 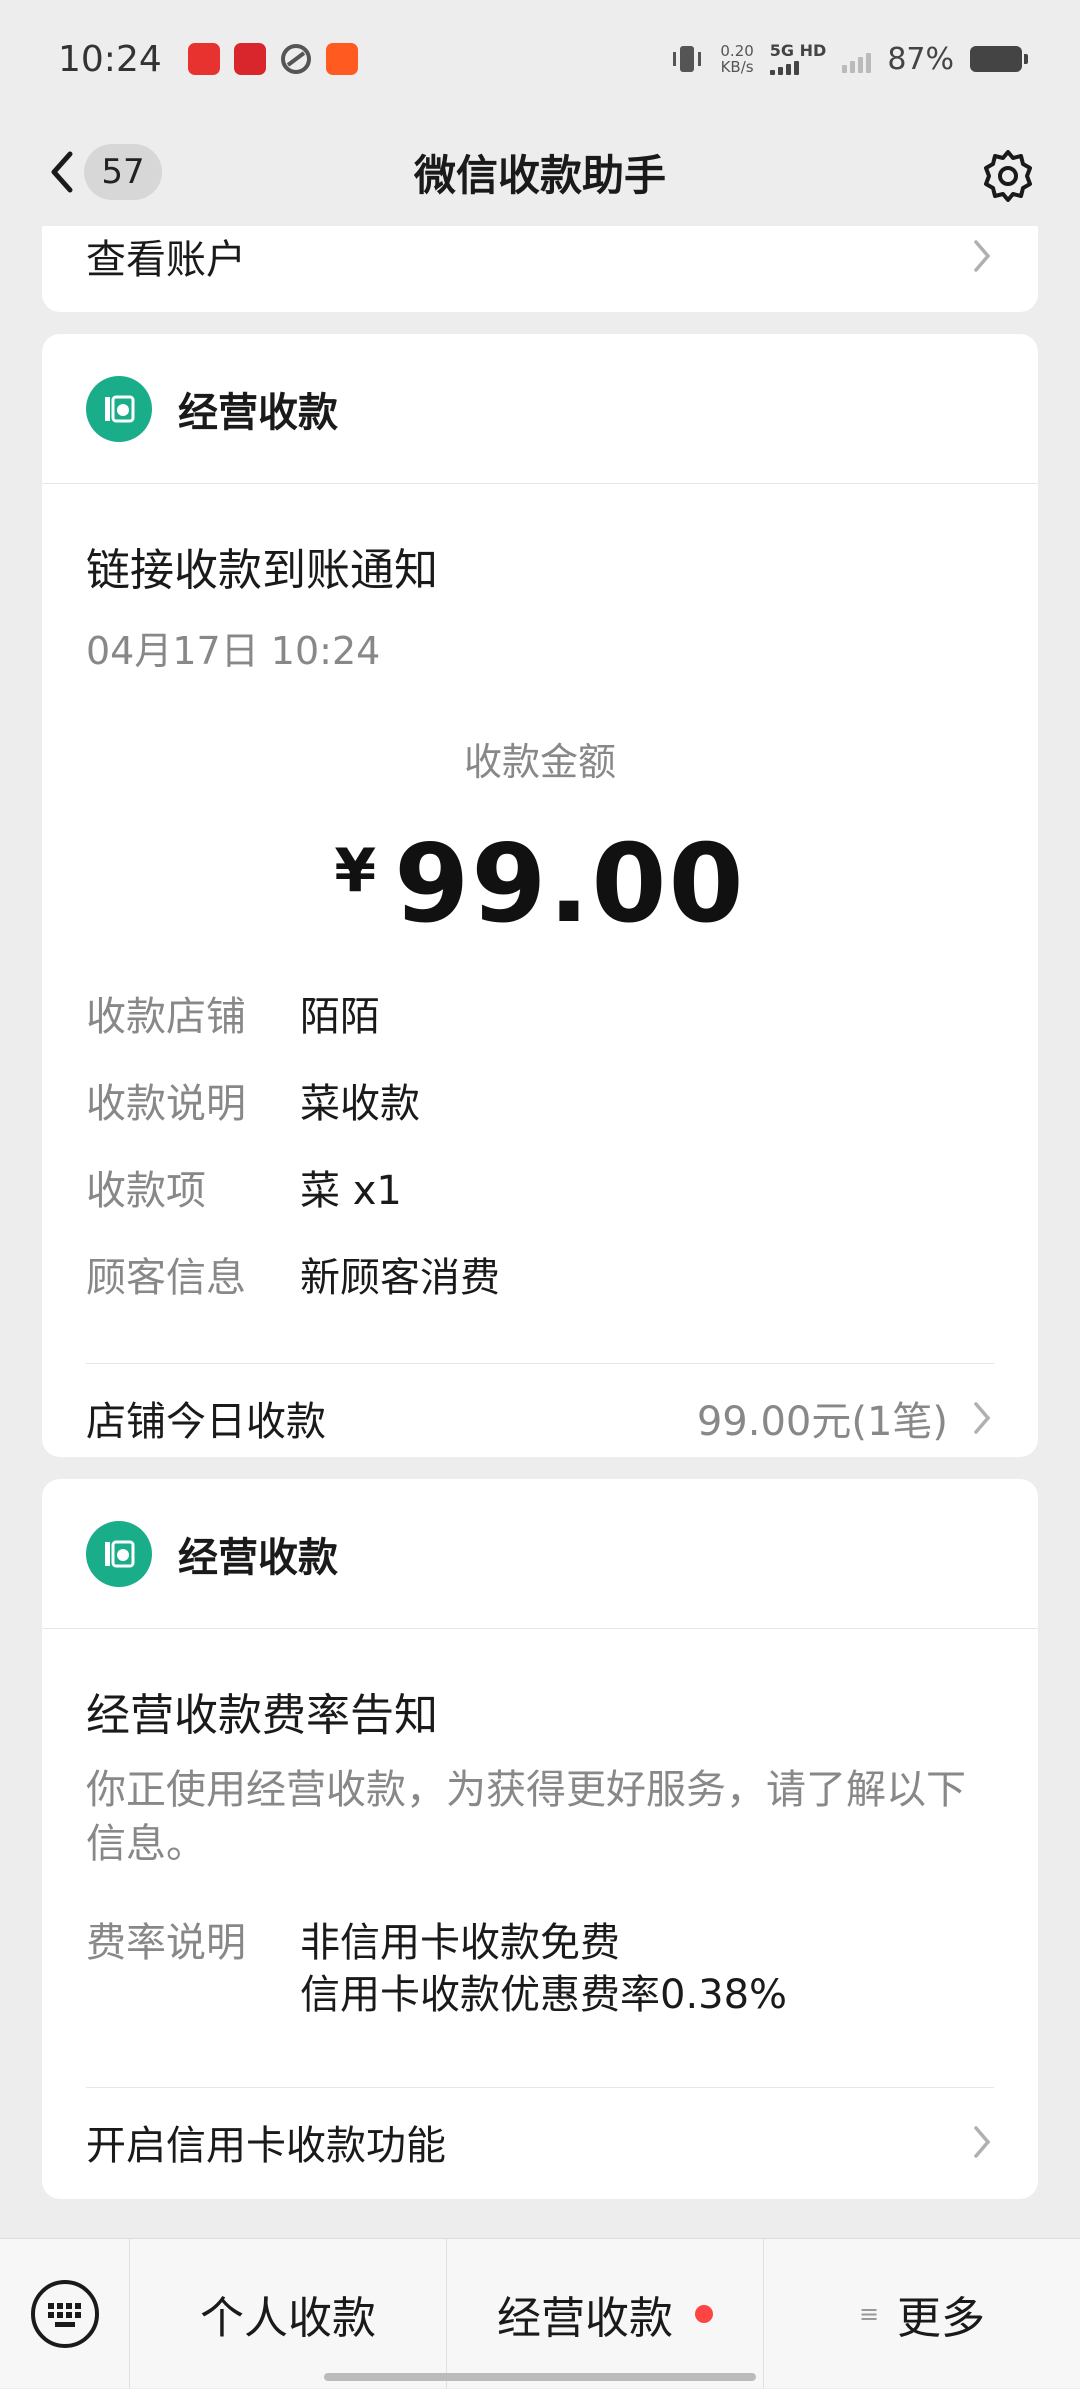 I want to click on detail-row: 收款店铺 陌陌, so click(x=540, y=1012).